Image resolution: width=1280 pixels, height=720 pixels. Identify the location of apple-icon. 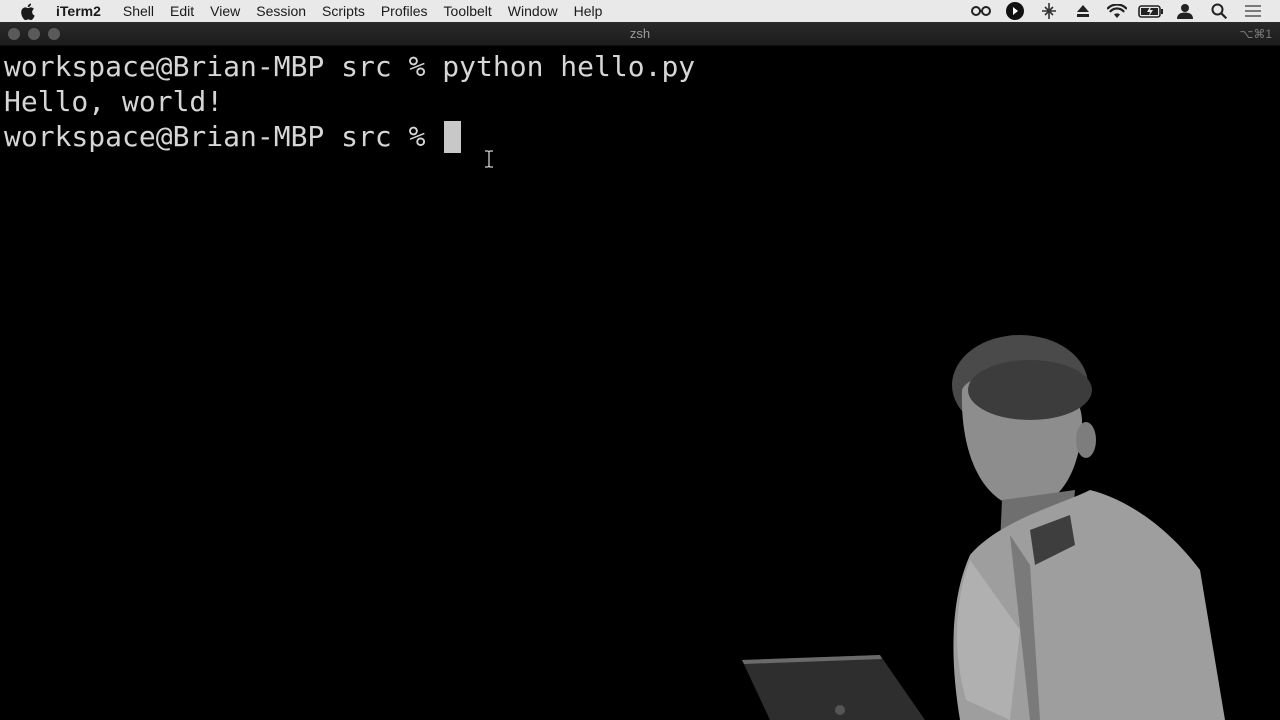
(29, 11).